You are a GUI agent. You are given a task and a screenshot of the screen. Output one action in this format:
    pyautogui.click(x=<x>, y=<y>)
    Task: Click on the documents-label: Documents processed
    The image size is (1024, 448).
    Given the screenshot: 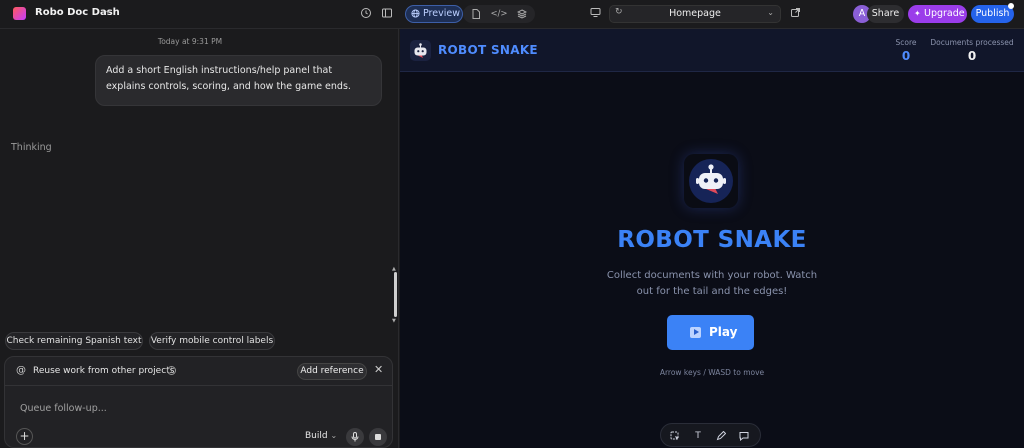 What is the action you would take?
    pyautogui.click(x=972, y=42)
    